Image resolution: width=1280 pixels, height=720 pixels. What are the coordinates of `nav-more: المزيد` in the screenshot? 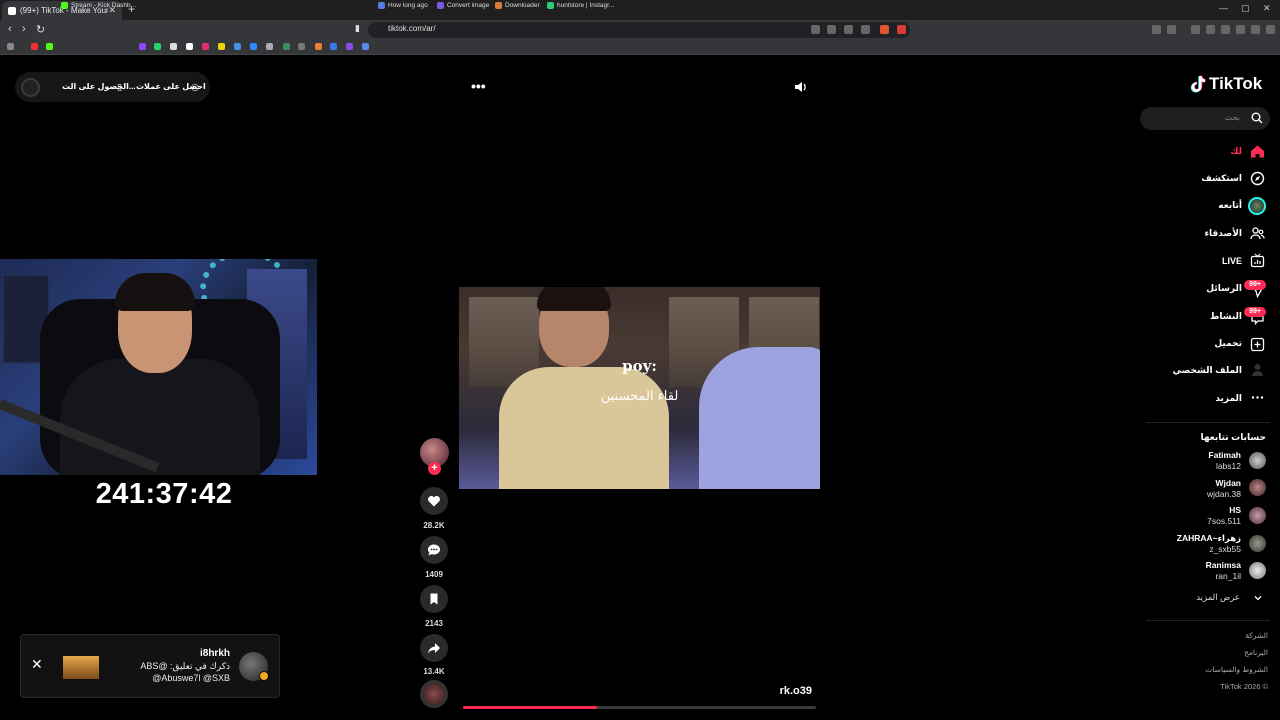 It's located at (1191, 398).